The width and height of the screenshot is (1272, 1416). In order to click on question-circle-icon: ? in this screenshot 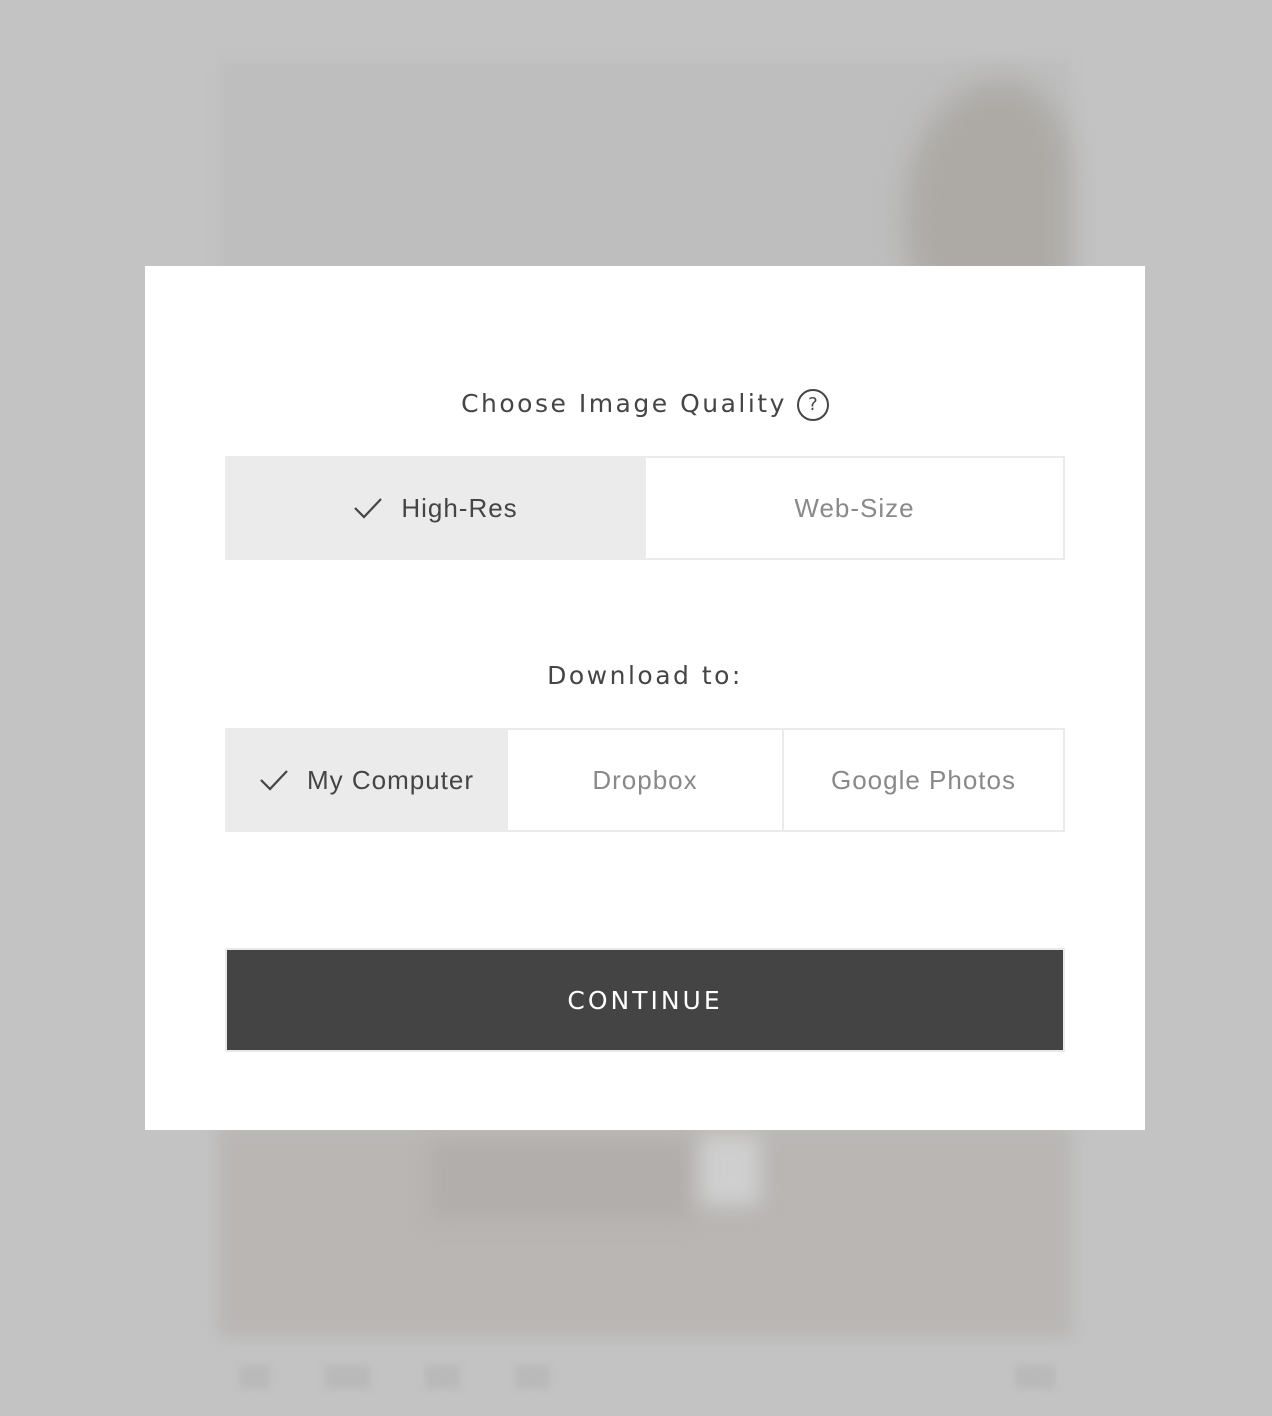, I will do `click(812, 405)`.